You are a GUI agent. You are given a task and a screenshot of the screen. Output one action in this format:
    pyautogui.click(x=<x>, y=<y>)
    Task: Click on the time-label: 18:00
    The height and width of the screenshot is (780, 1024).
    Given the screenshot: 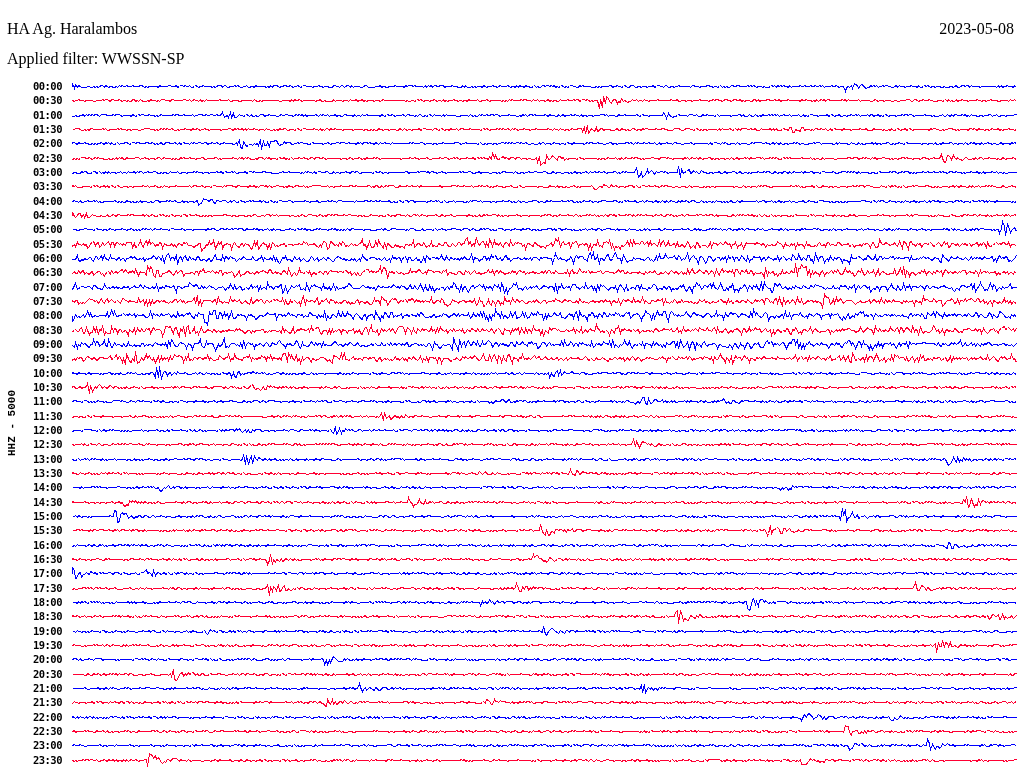 What is the action you would take?
    pyautogui.click(x=46, y=601)
    